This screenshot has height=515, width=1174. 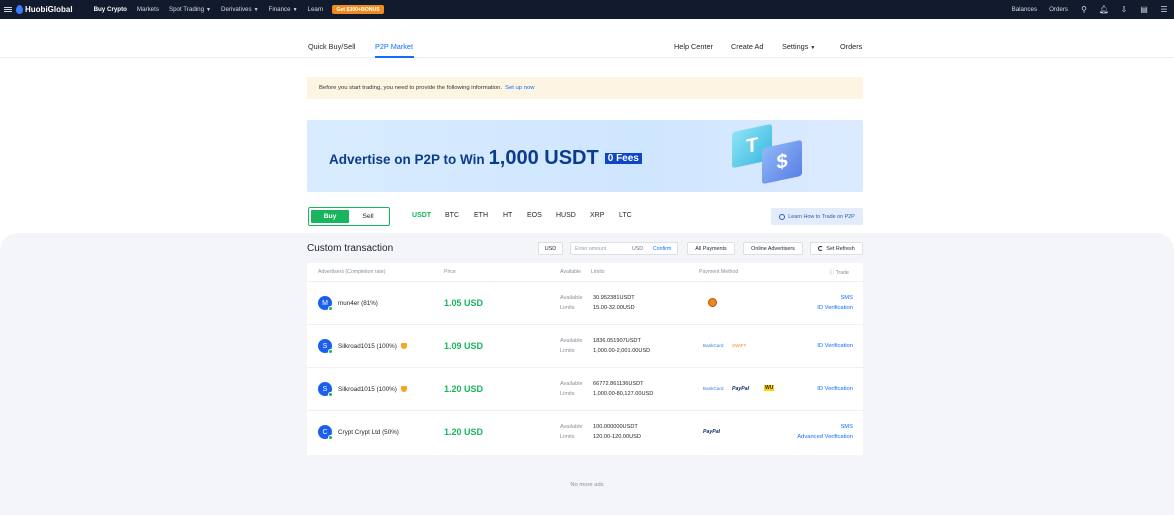 What do you see at coordinates (566, 215) in the screenshot?
I see `coin-tab-husd: HUSD` at bounding box center [566, 215].